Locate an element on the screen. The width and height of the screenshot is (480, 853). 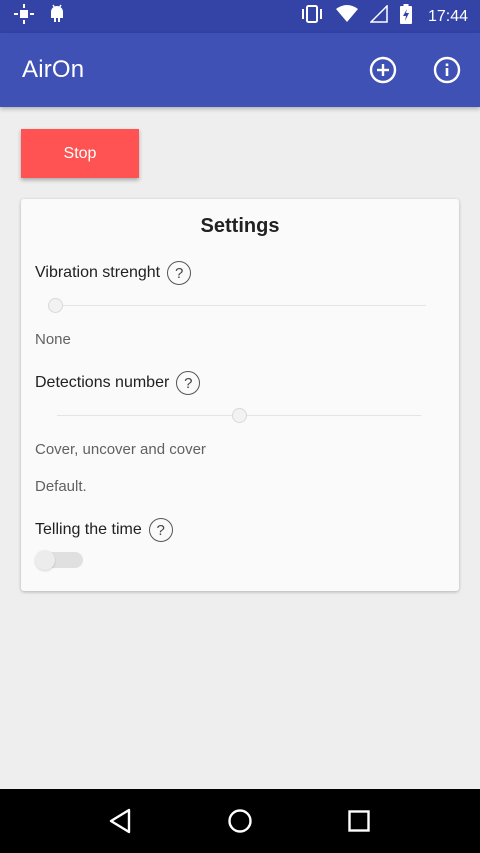
info-icon is located at coordinates (447, 70).